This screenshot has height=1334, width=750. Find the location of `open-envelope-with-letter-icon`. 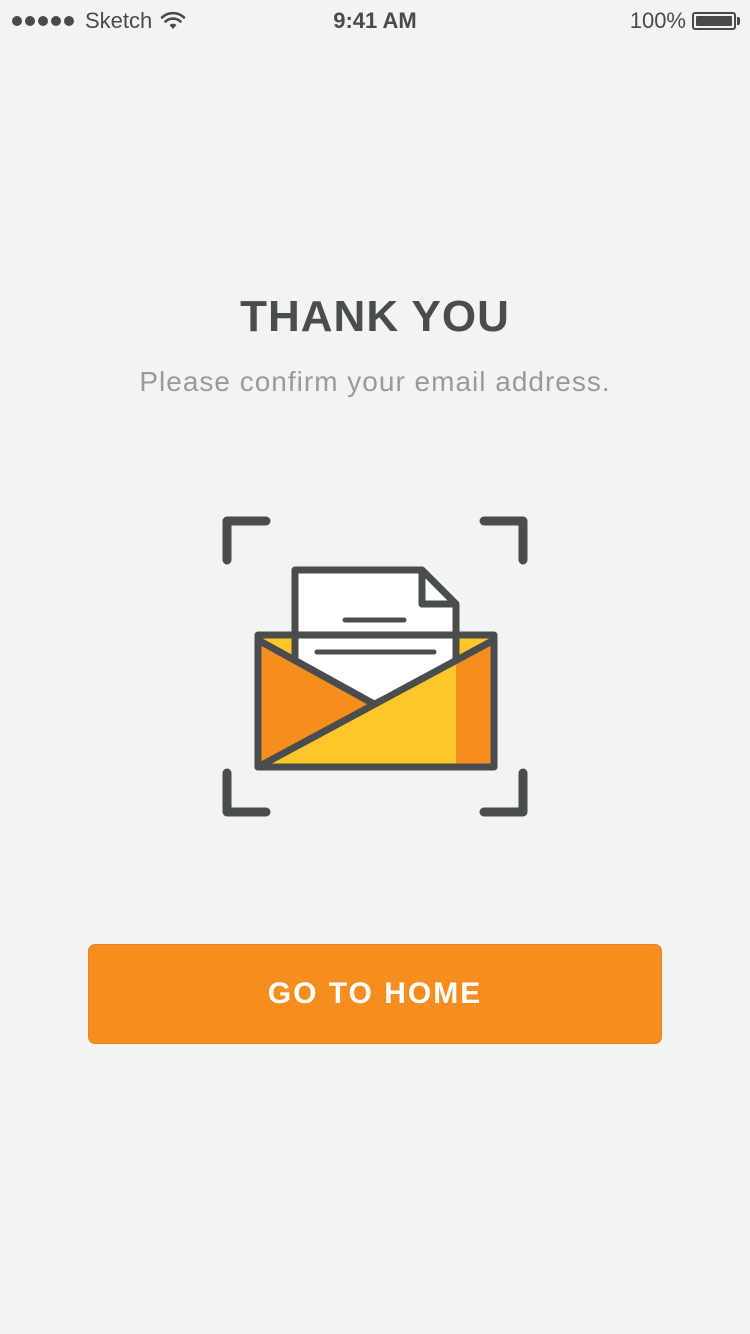

open-envelope-with-letter-icon is located at coordinates (375, 666).